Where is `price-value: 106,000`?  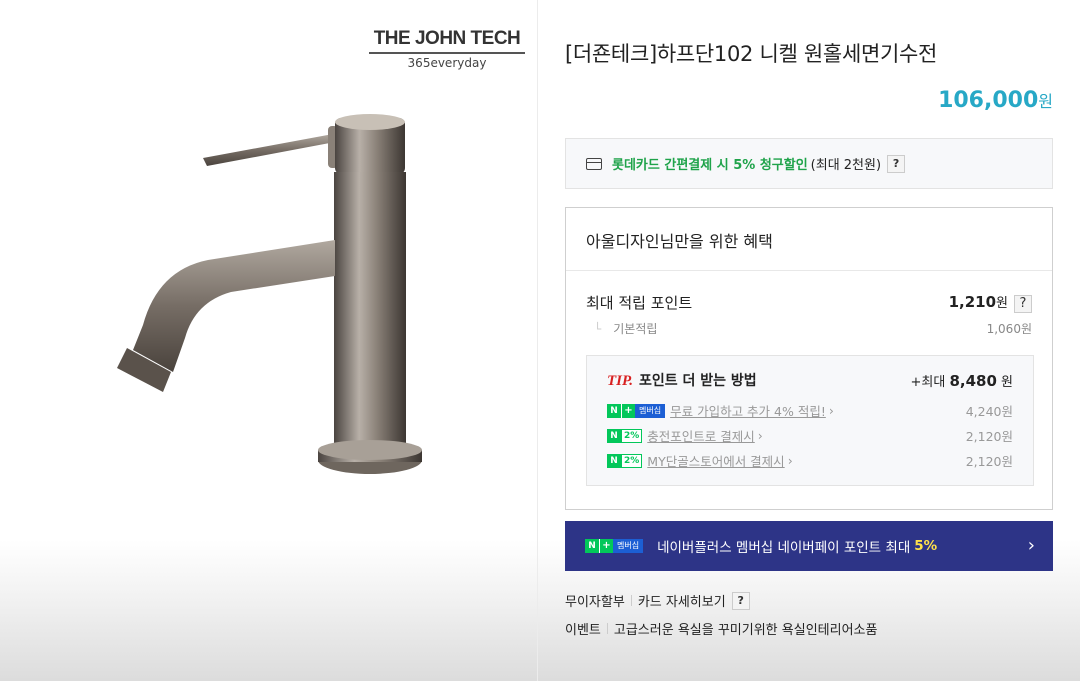 price-value: 106,000 is located at coordinates (988, 100).